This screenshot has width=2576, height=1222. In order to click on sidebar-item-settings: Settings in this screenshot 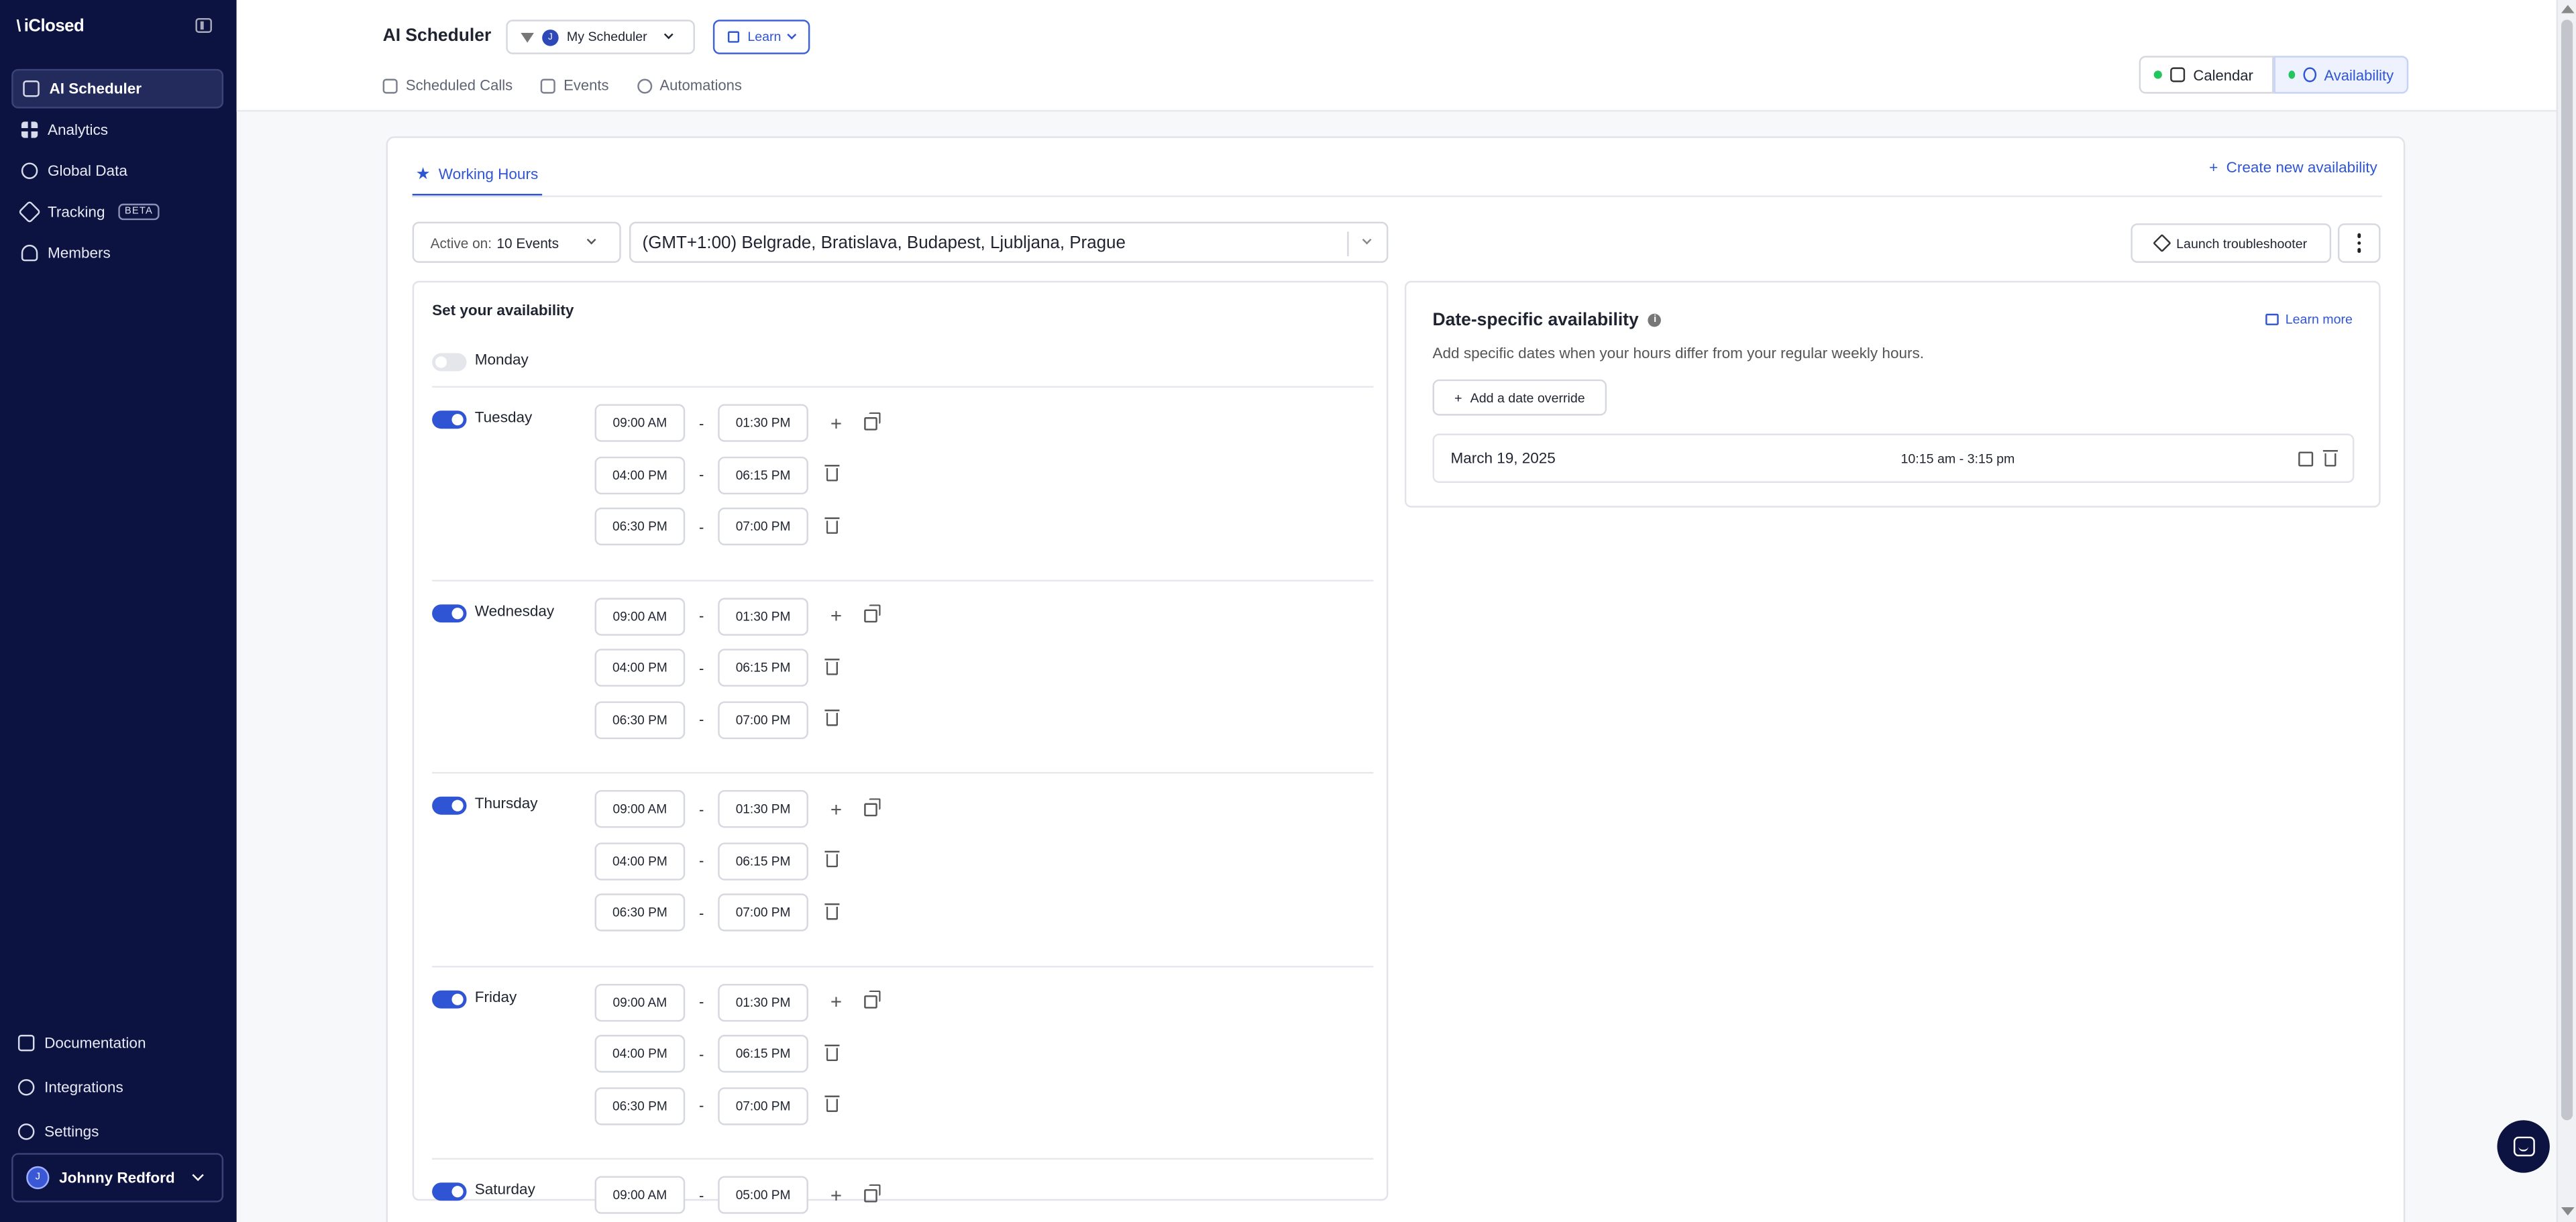, I will do `click(115, 1132)`.